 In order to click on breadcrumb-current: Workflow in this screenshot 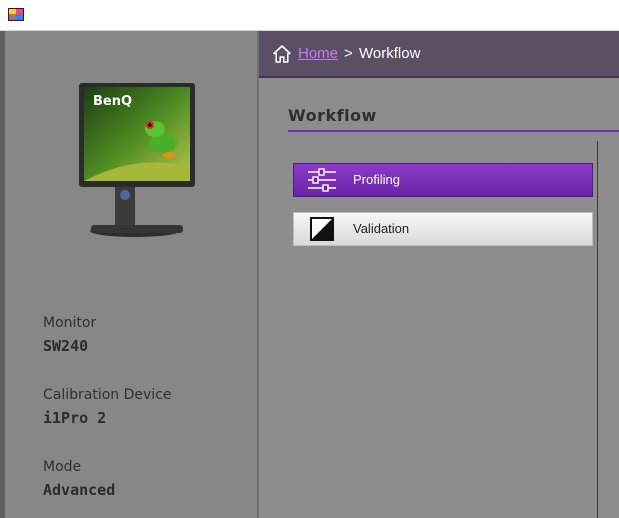, I will do `click(390, 53)`.